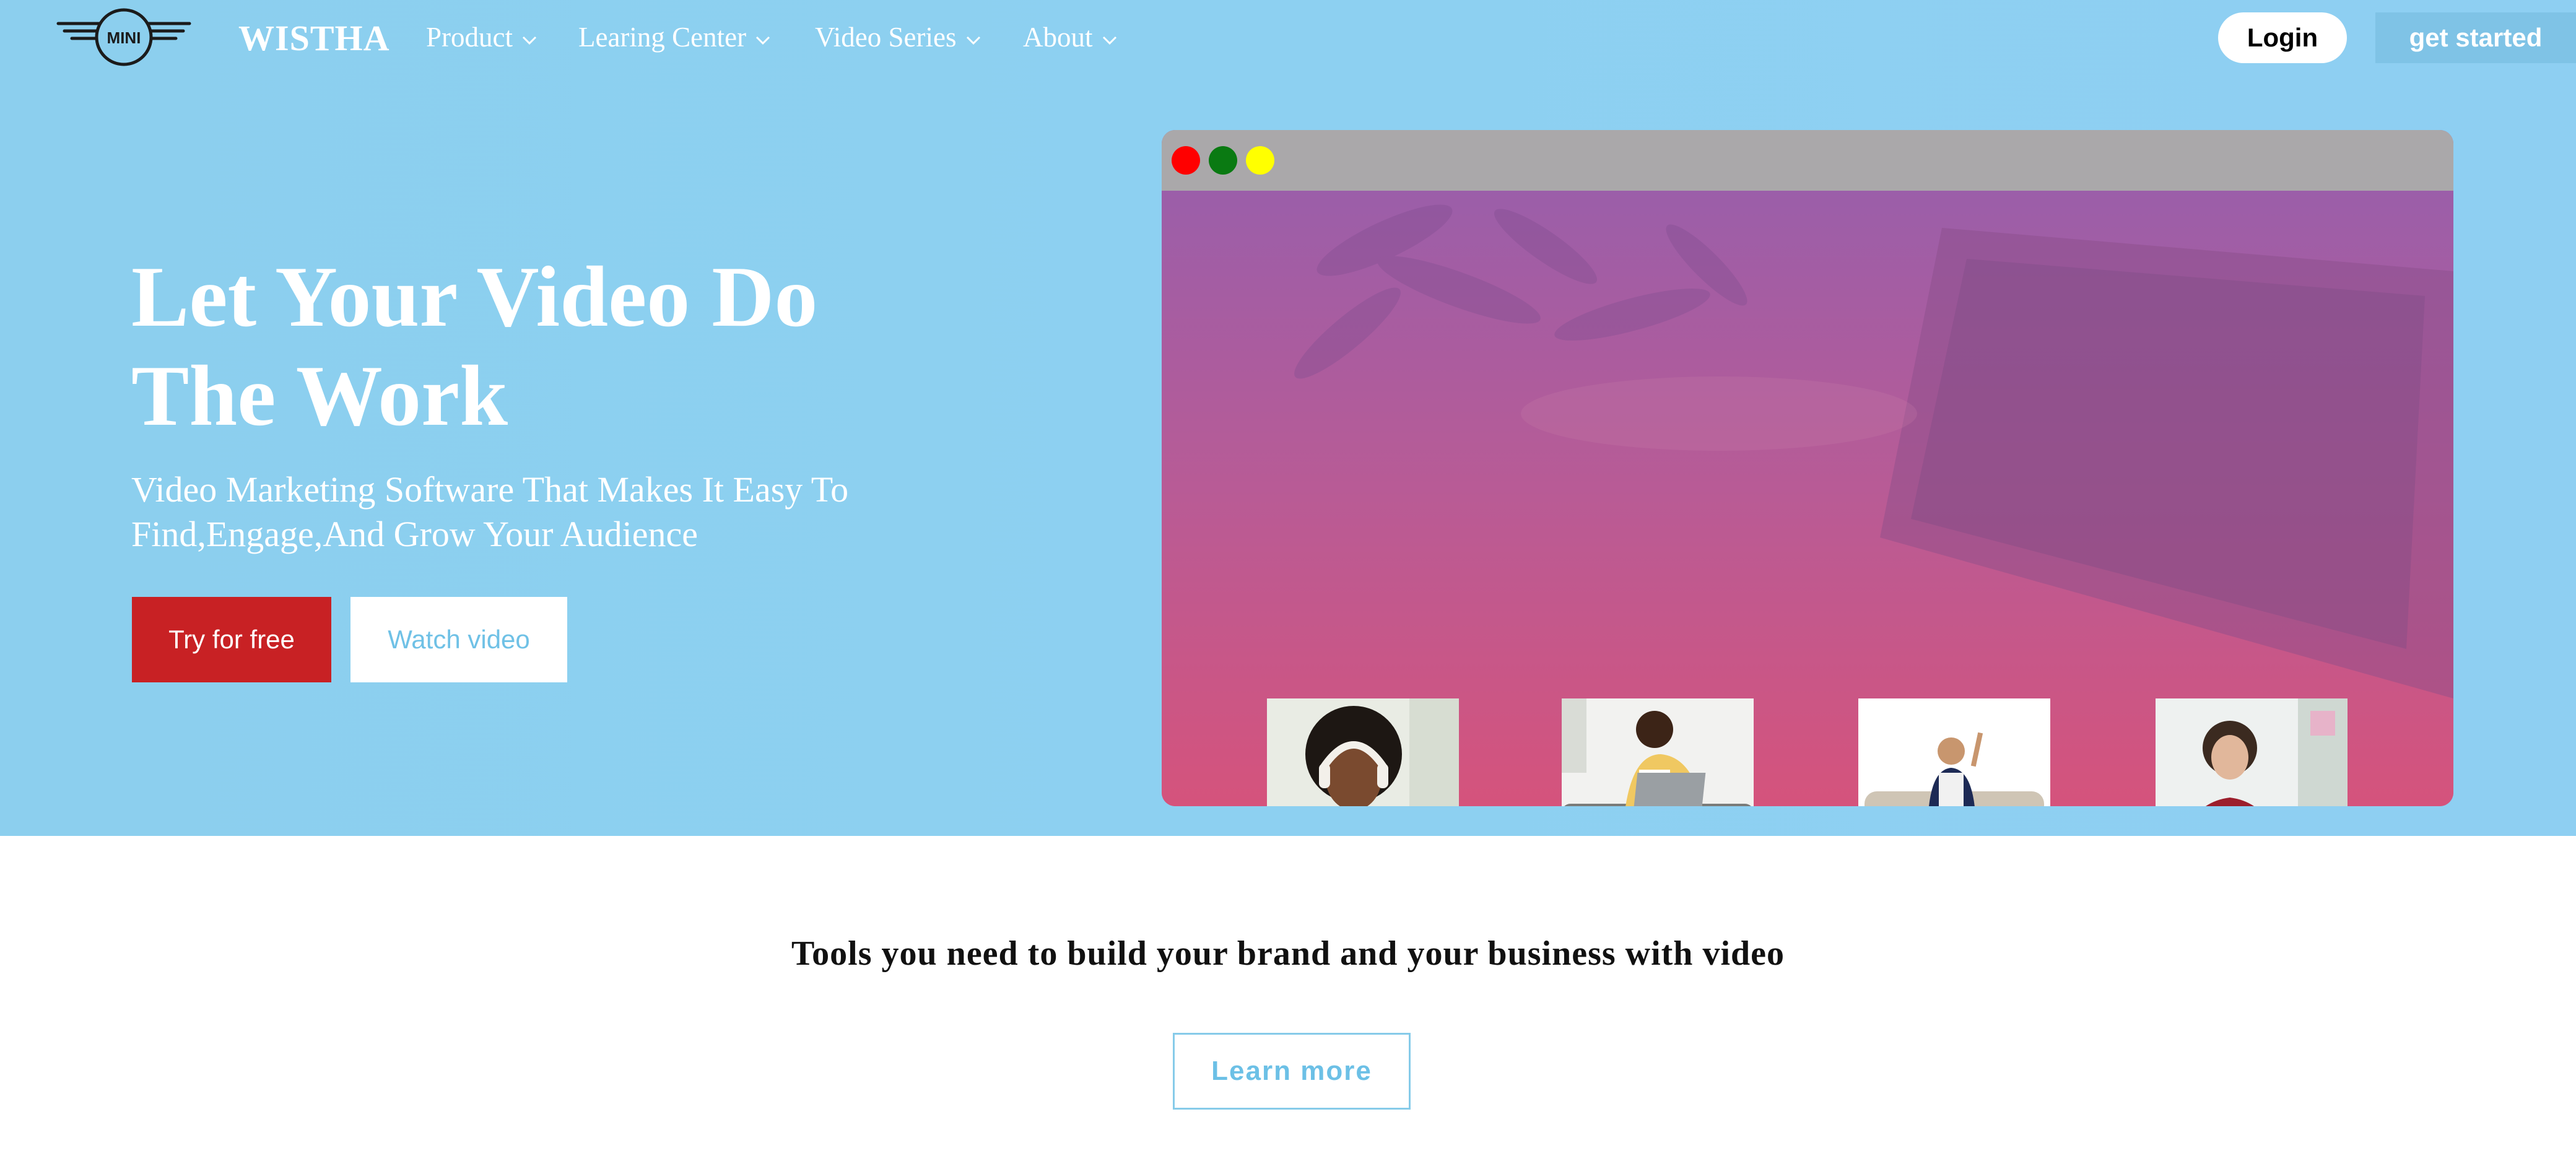 Image resolution: width=2576 pixels, height=1161 pixels. I want to click on man-couch-laptop-image, so click(1658, 752).